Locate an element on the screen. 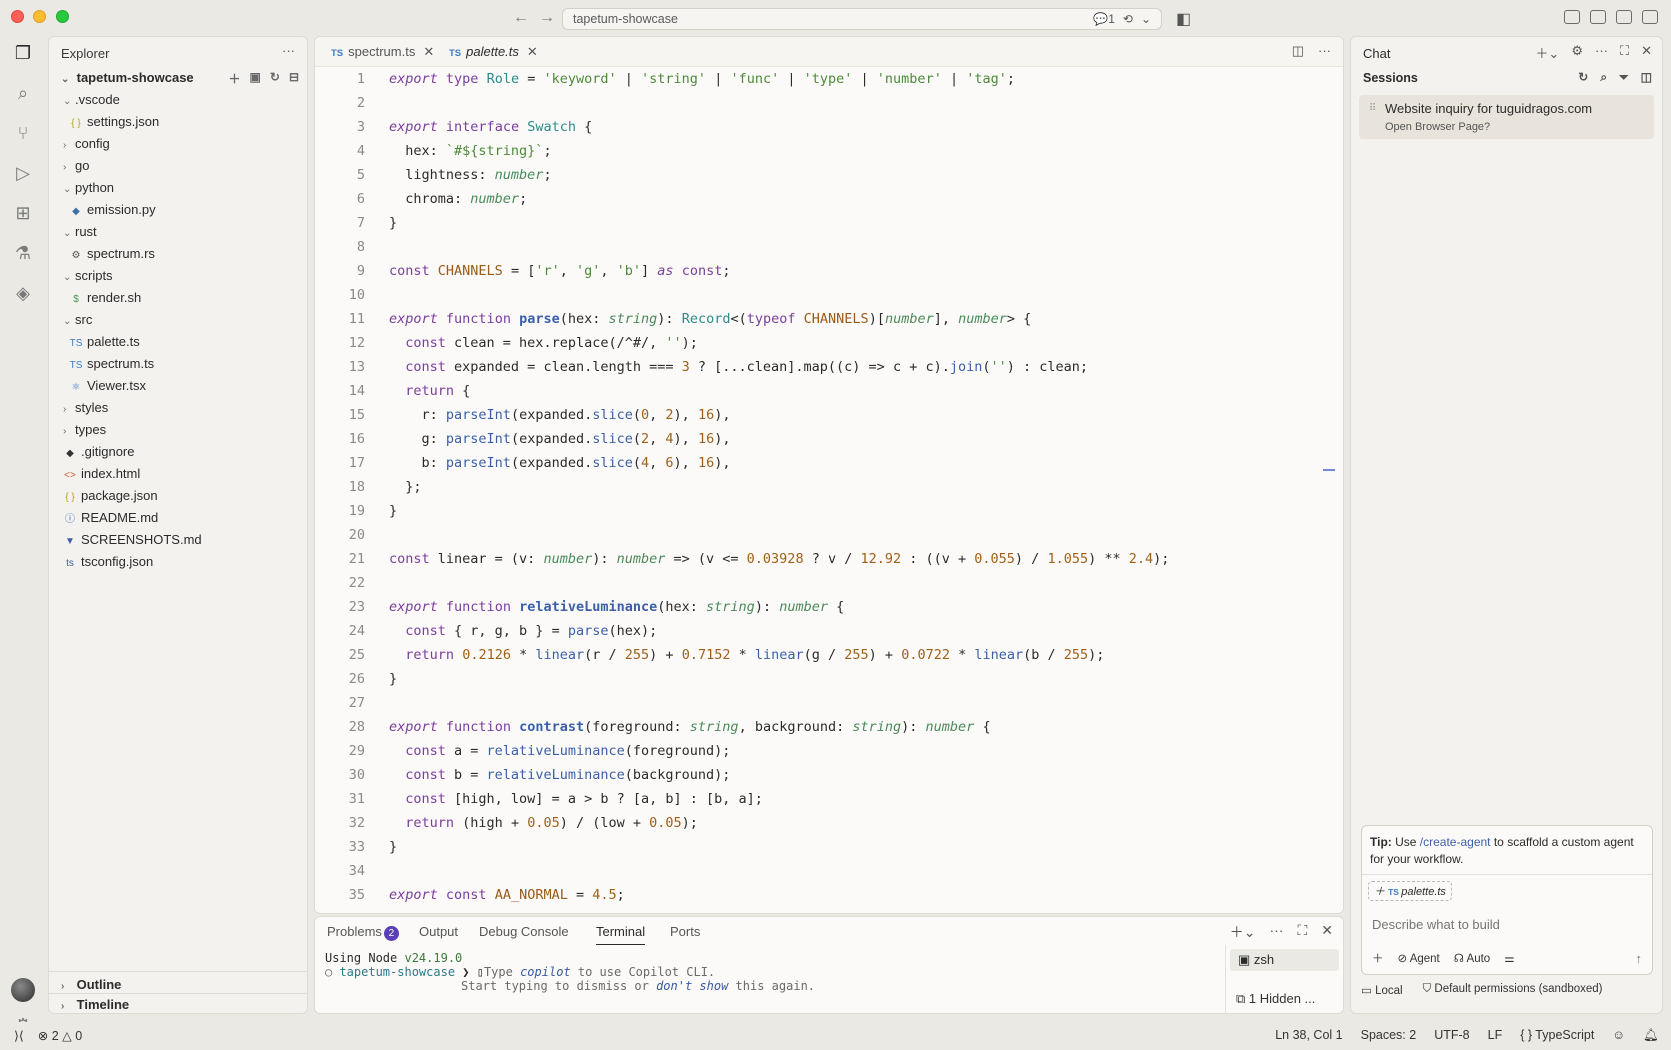 The height and width of the screenshot is (1050, 1671). tree-item: › go is located at coordinates (178, 166).